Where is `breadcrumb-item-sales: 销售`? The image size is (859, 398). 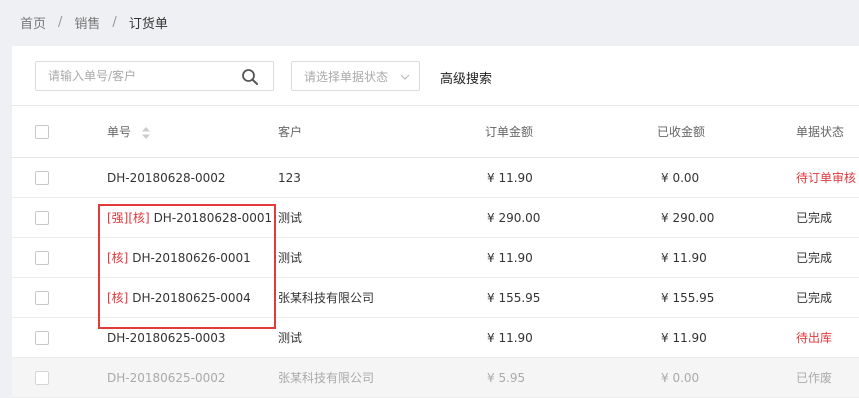
breadcrumb-item-sales: 销售 is located at coordinates (87, 22).